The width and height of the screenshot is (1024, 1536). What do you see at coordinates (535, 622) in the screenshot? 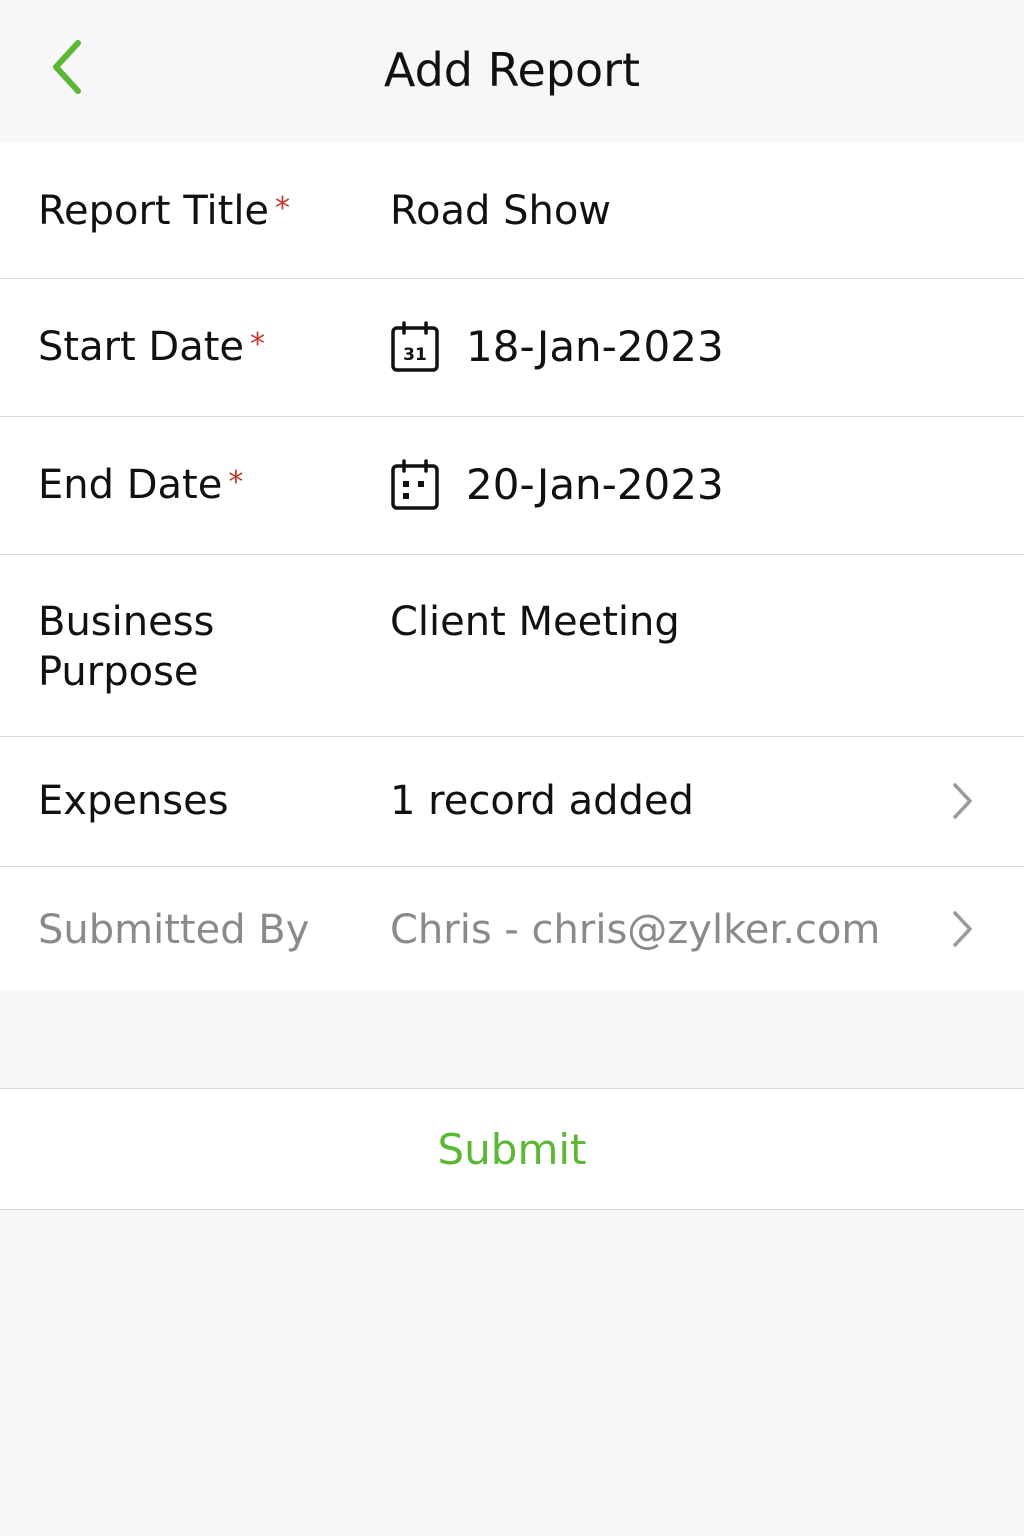
I see `business-purpose-input: Client Meeting` at bounding box center [535, 622].